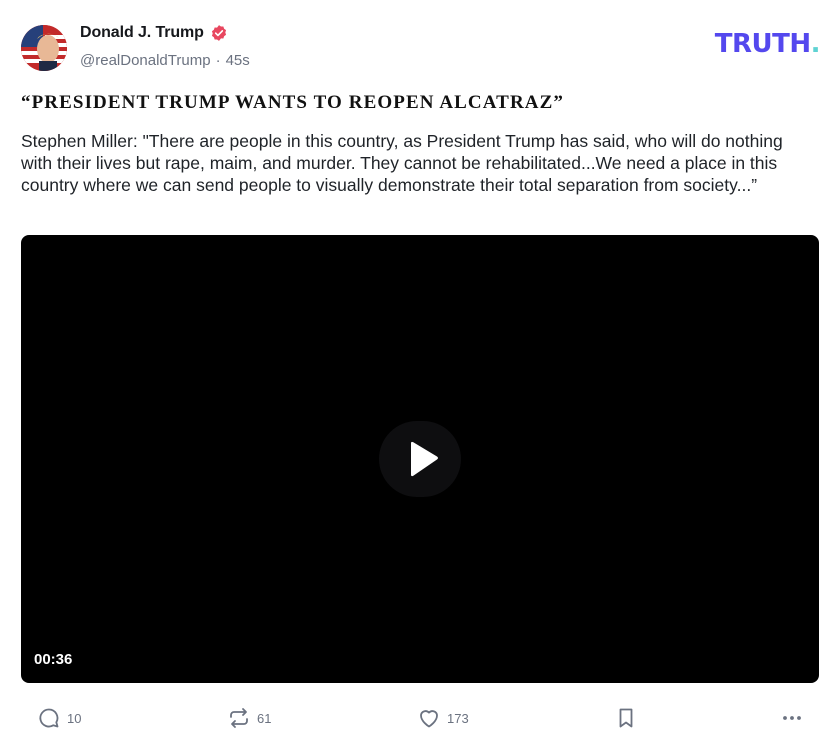  What do you see at coordinates (238, 60) in the screenshot?
I see `post-timestamp: 45s` at bounding box center [238, 60].